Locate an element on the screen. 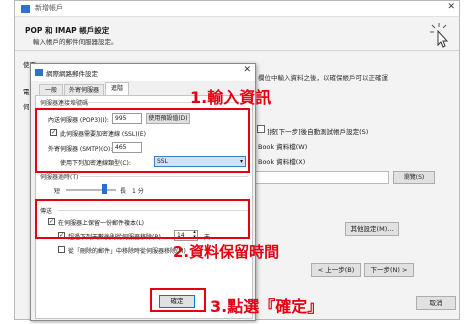 The height and width of the screenshot is (324, 474). annotation-step3: 3.點選『確定』 is located at coordinates (267, 306).